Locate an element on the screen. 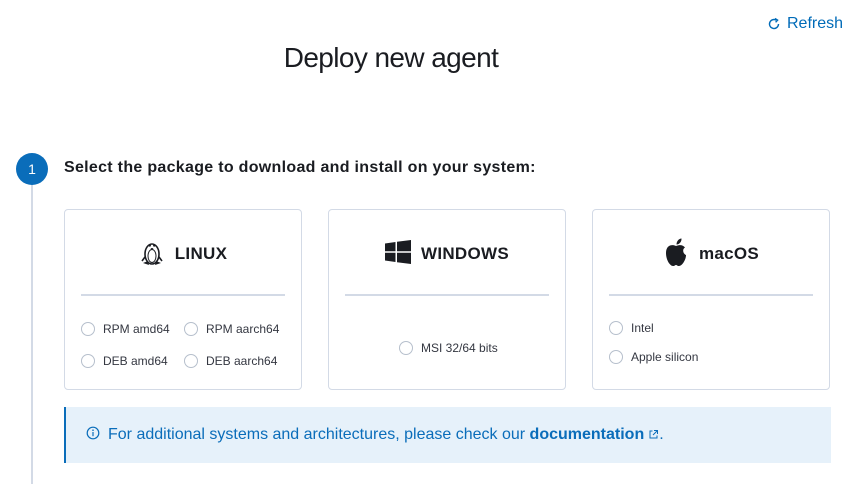  apple-silicon-radio is located at coordinates (616, 357).